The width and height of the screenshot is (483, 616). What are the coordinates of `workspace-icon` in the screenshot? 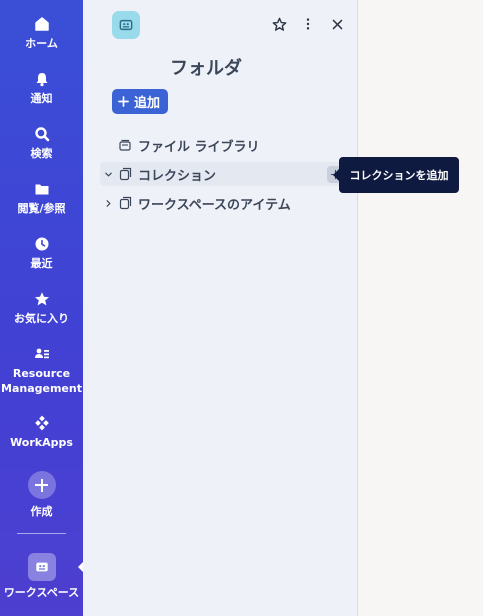 It's located at (41, 567).